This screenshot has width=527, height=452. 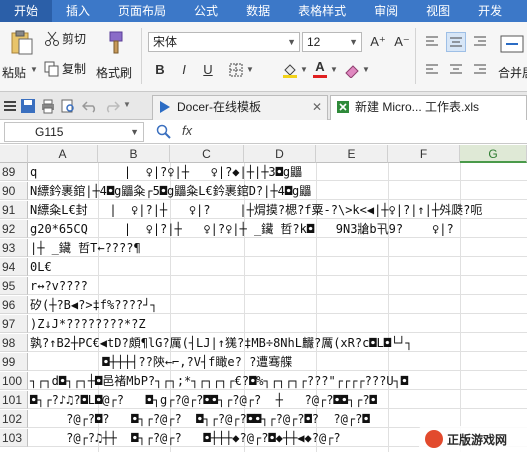 I want to click on copy-button: 复制, so click(x=65, y=68).